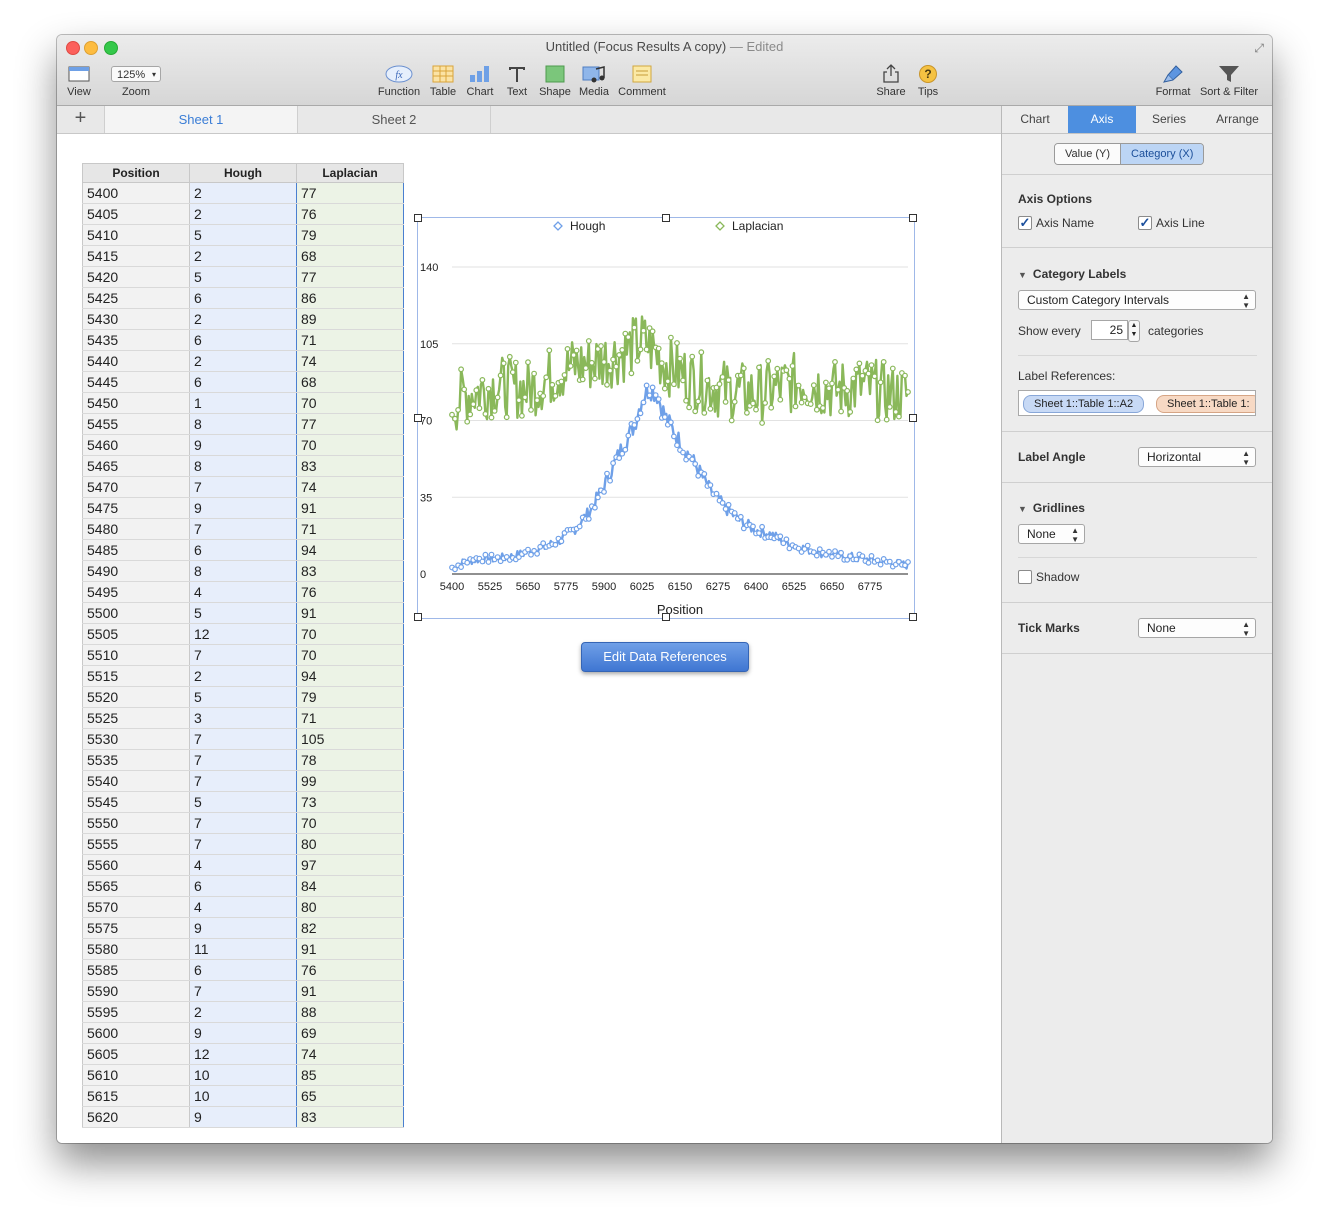 The image size is (1329, 1222). I want to click on cell-hough: 6, so click(243, 886).